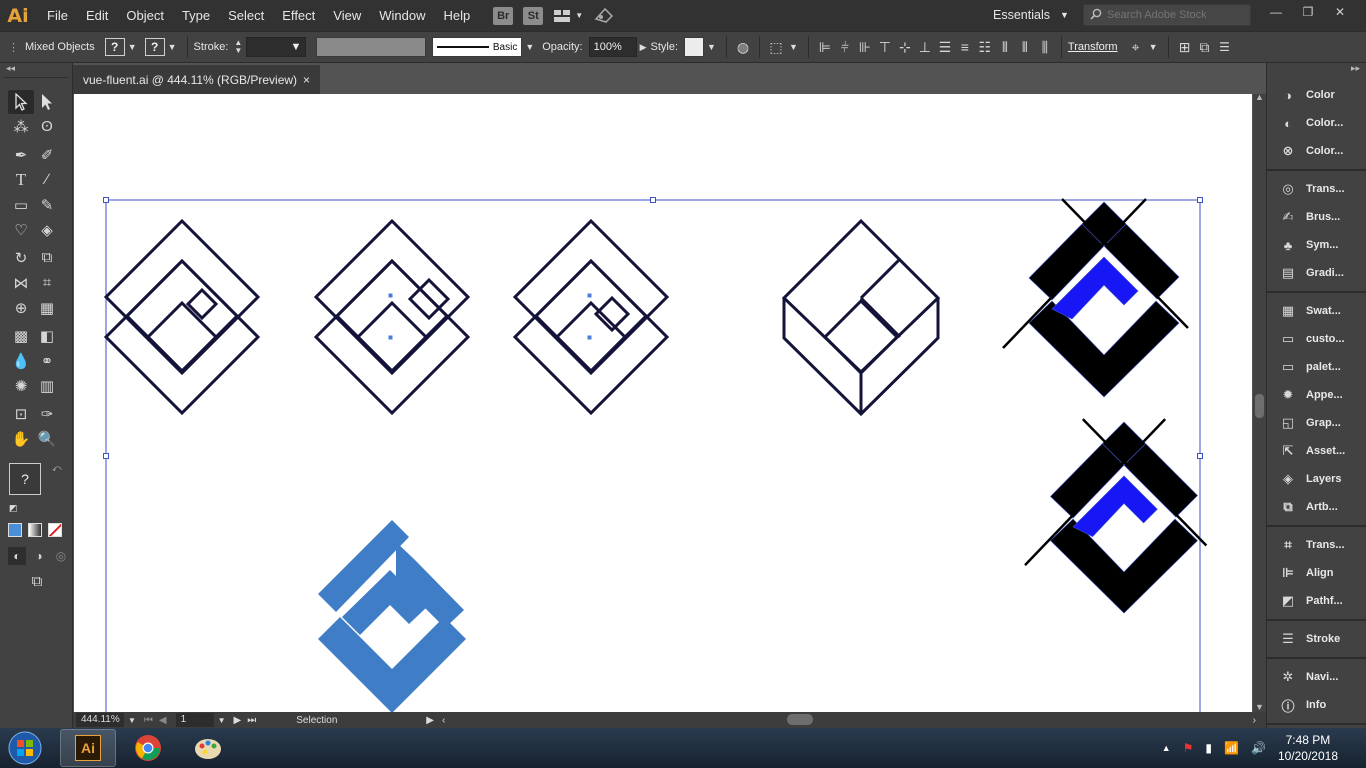 This screenshot has height=768, width=1366. What do you see at coordinates (533, 15) in the screenshot?
I see `stock-button: St` at bounding box center [533, 15].